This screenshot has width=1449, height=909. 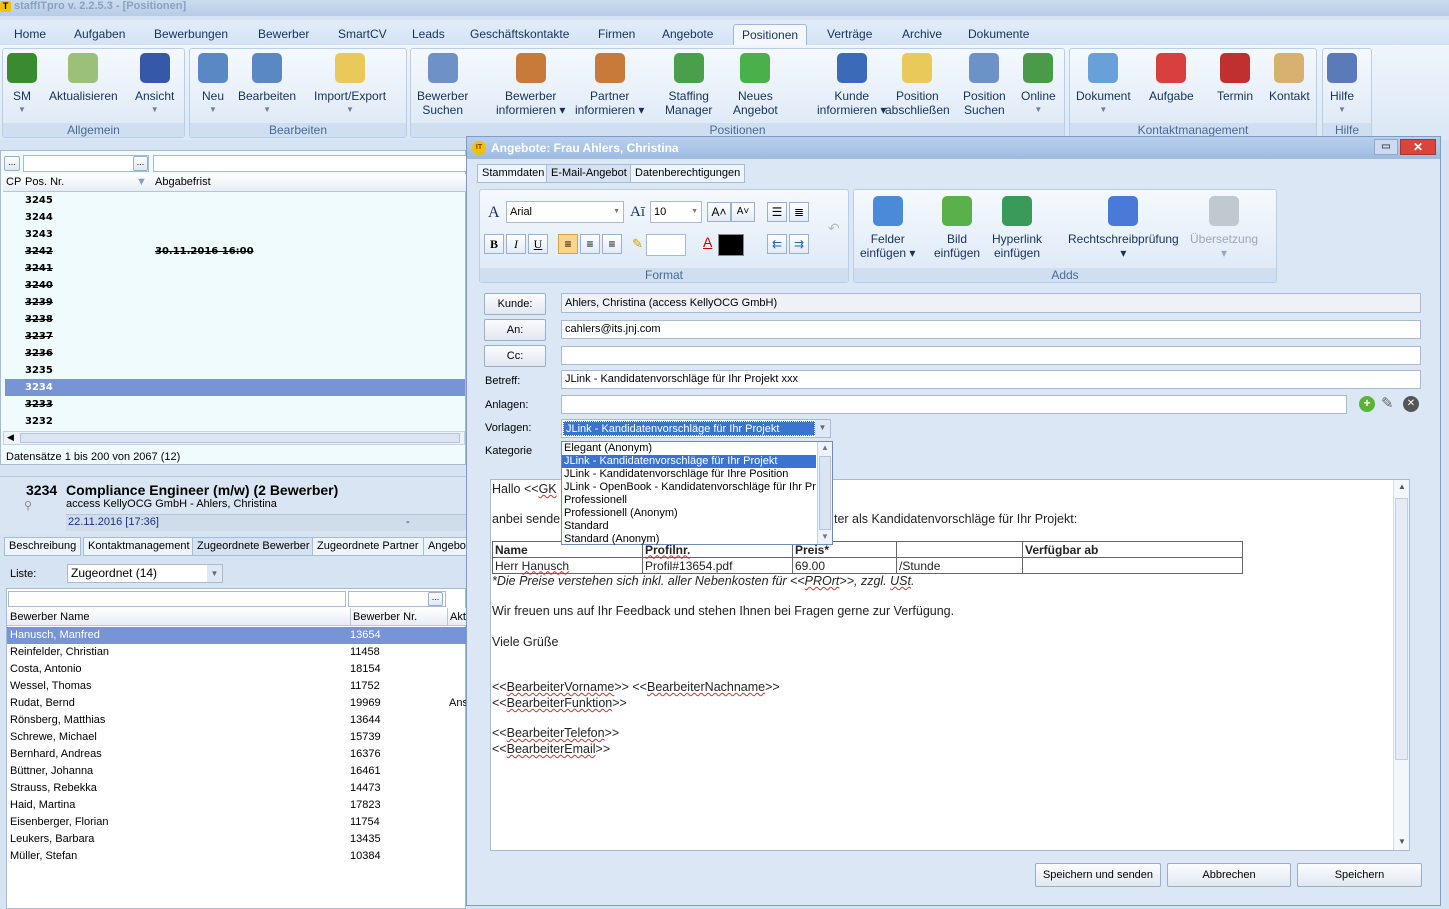 What do you see at coordinates (1235, 78) in the screenshot?
I see `ribbon-button-termin: Termin` at bounding box center [1235, 78].